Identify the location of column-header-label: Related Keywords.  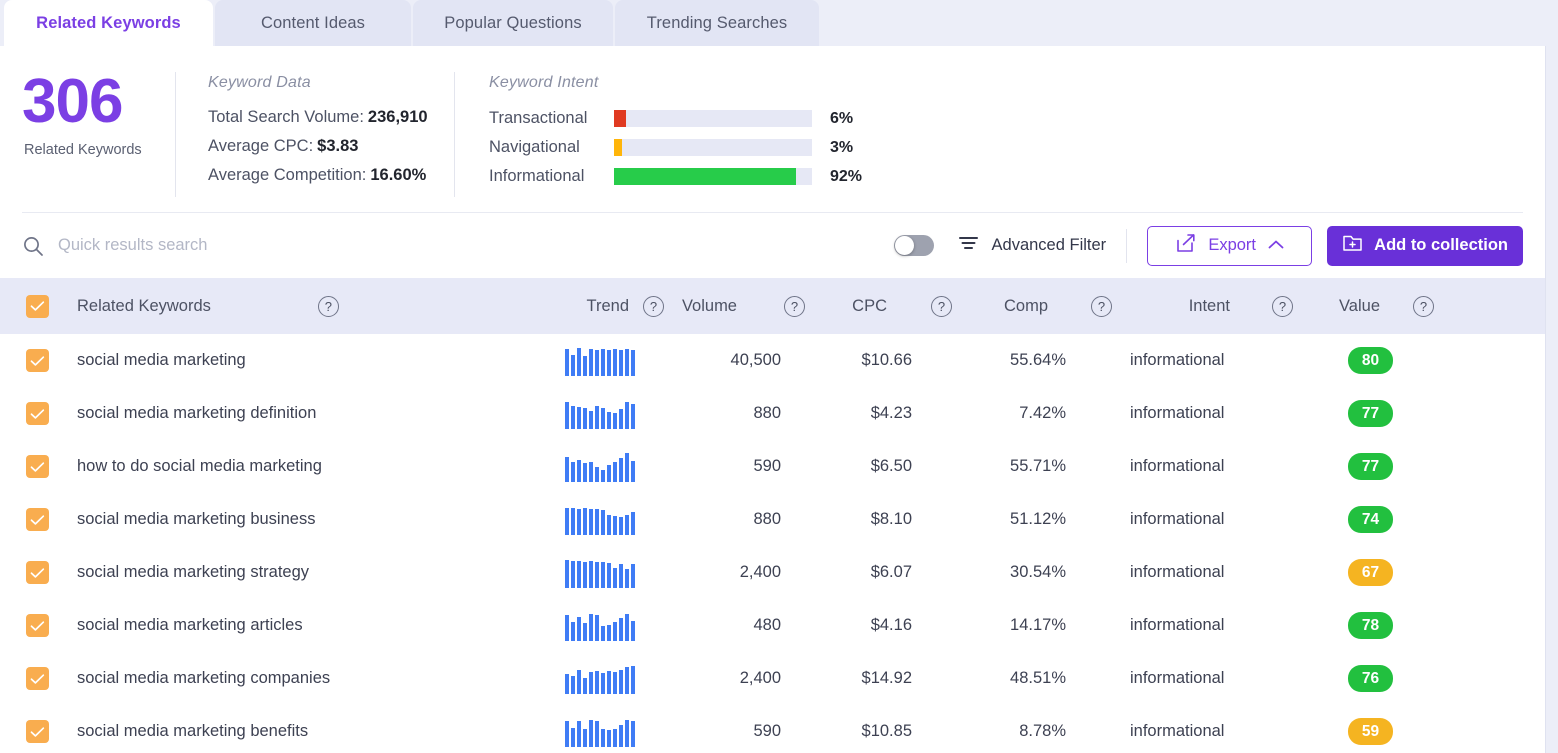
(144, 305).